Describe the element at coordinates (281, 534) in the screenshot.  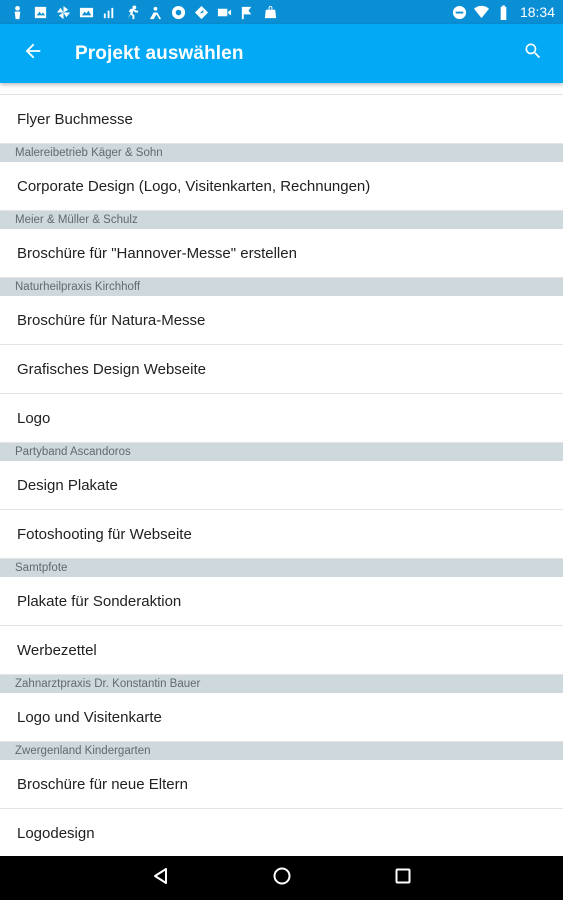
I see `list-item: Fotoshooting für Webseite` at that location.